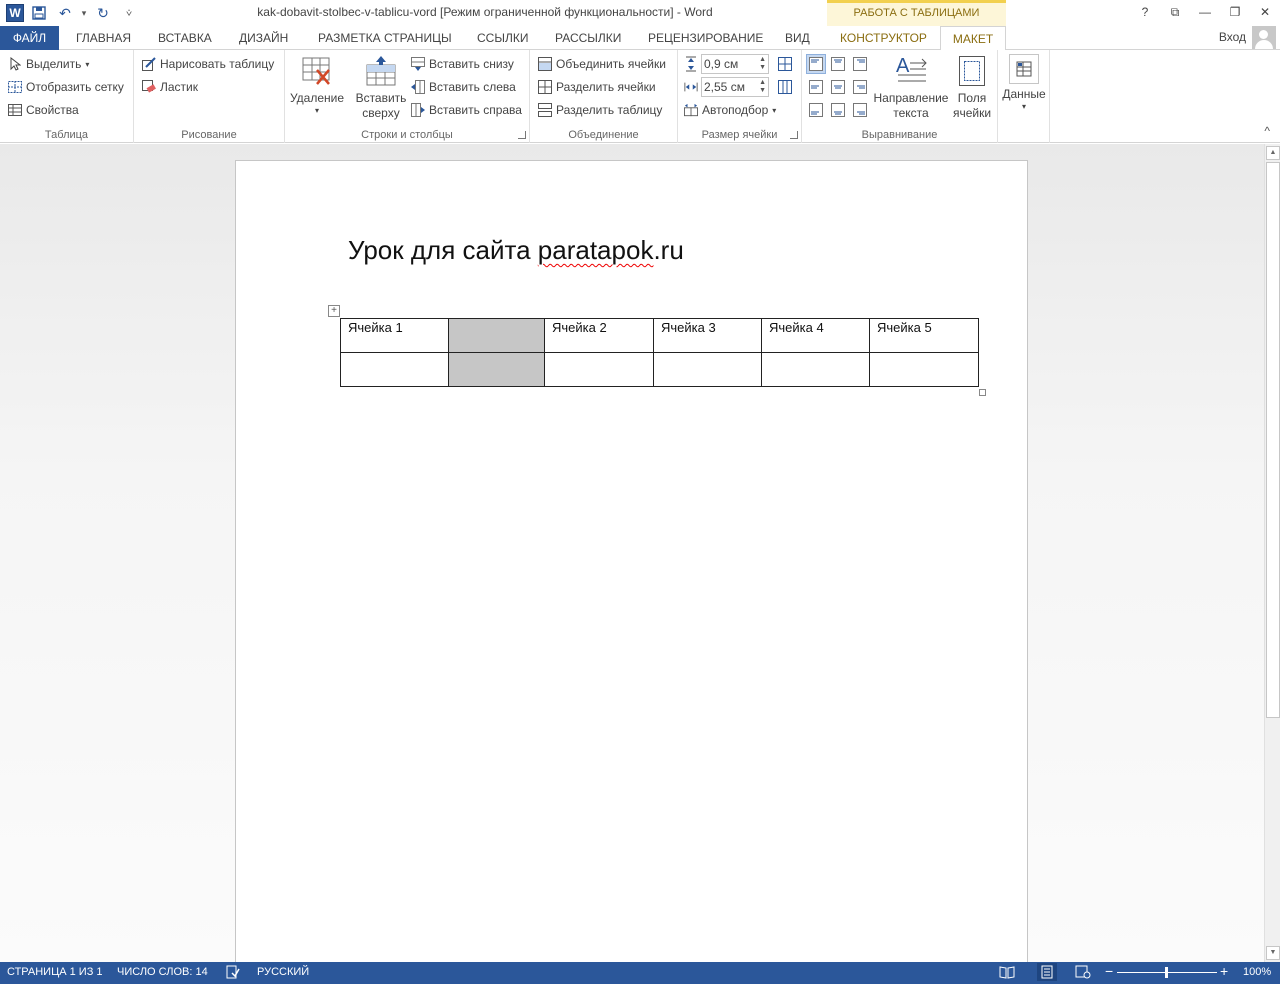  I want to click on tab-file: ФАЙЛ, so click(29, 38).